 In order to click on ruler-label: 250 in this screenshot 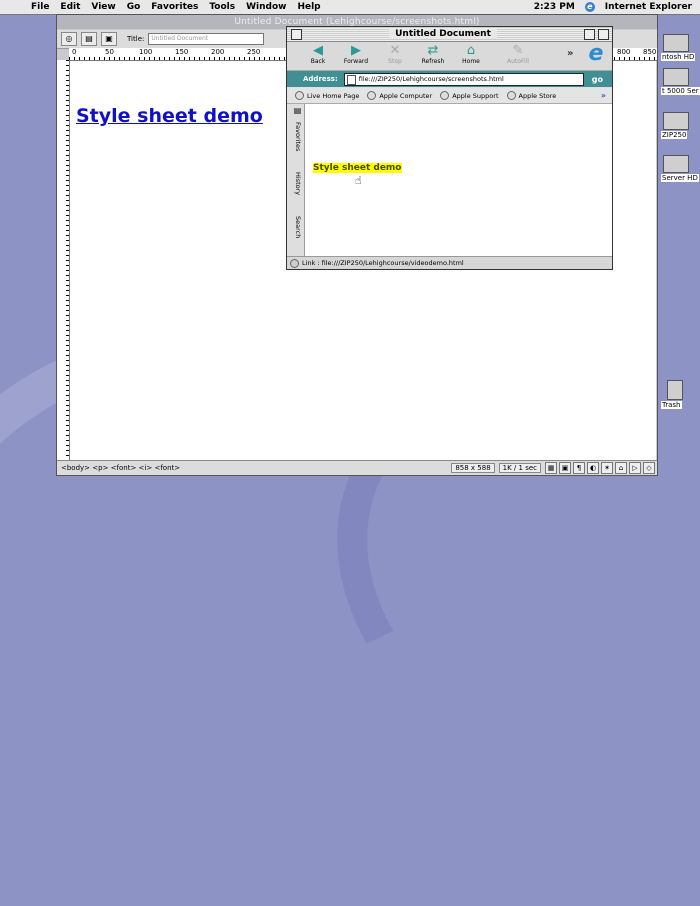, I will do `click(254, 52)`.